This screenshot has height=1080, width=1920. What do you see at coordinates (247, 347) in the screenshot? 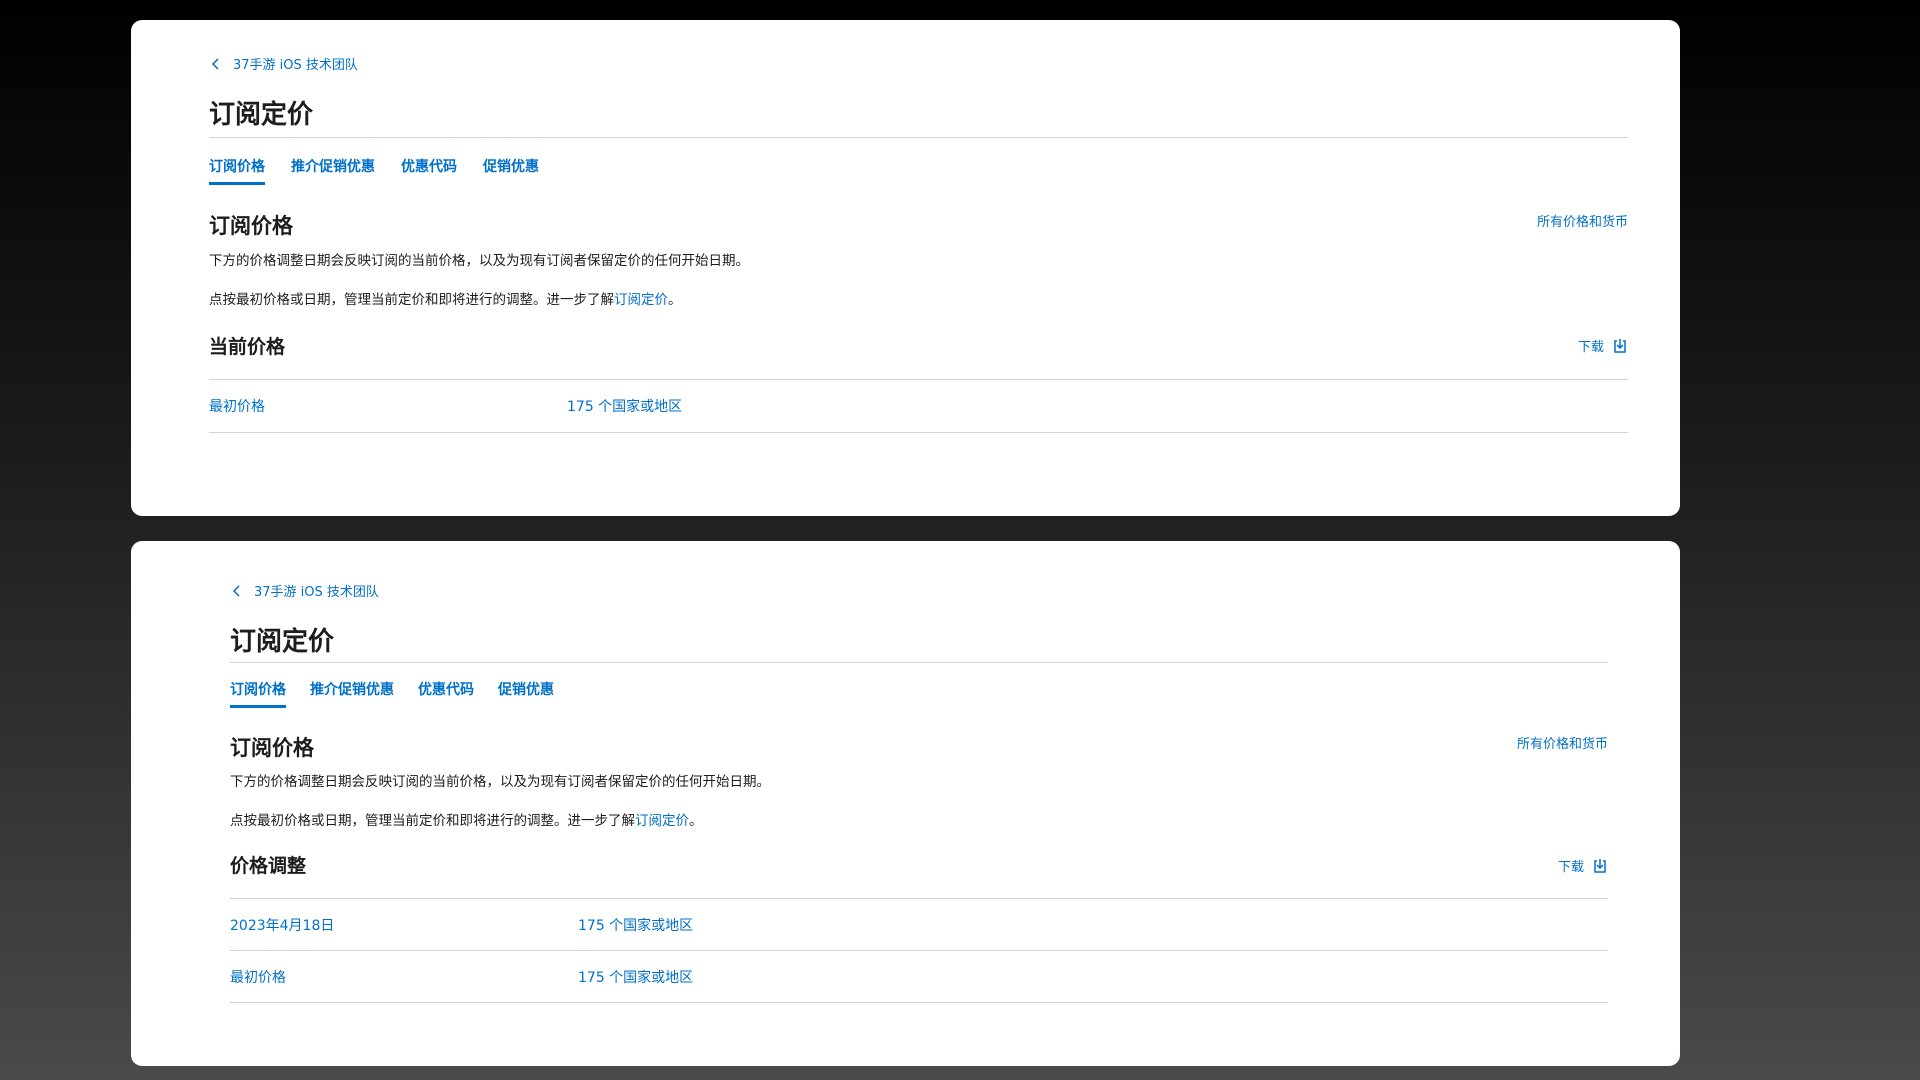
I see `current-prices-title: 当前价格` at bounding box center [247, 347].